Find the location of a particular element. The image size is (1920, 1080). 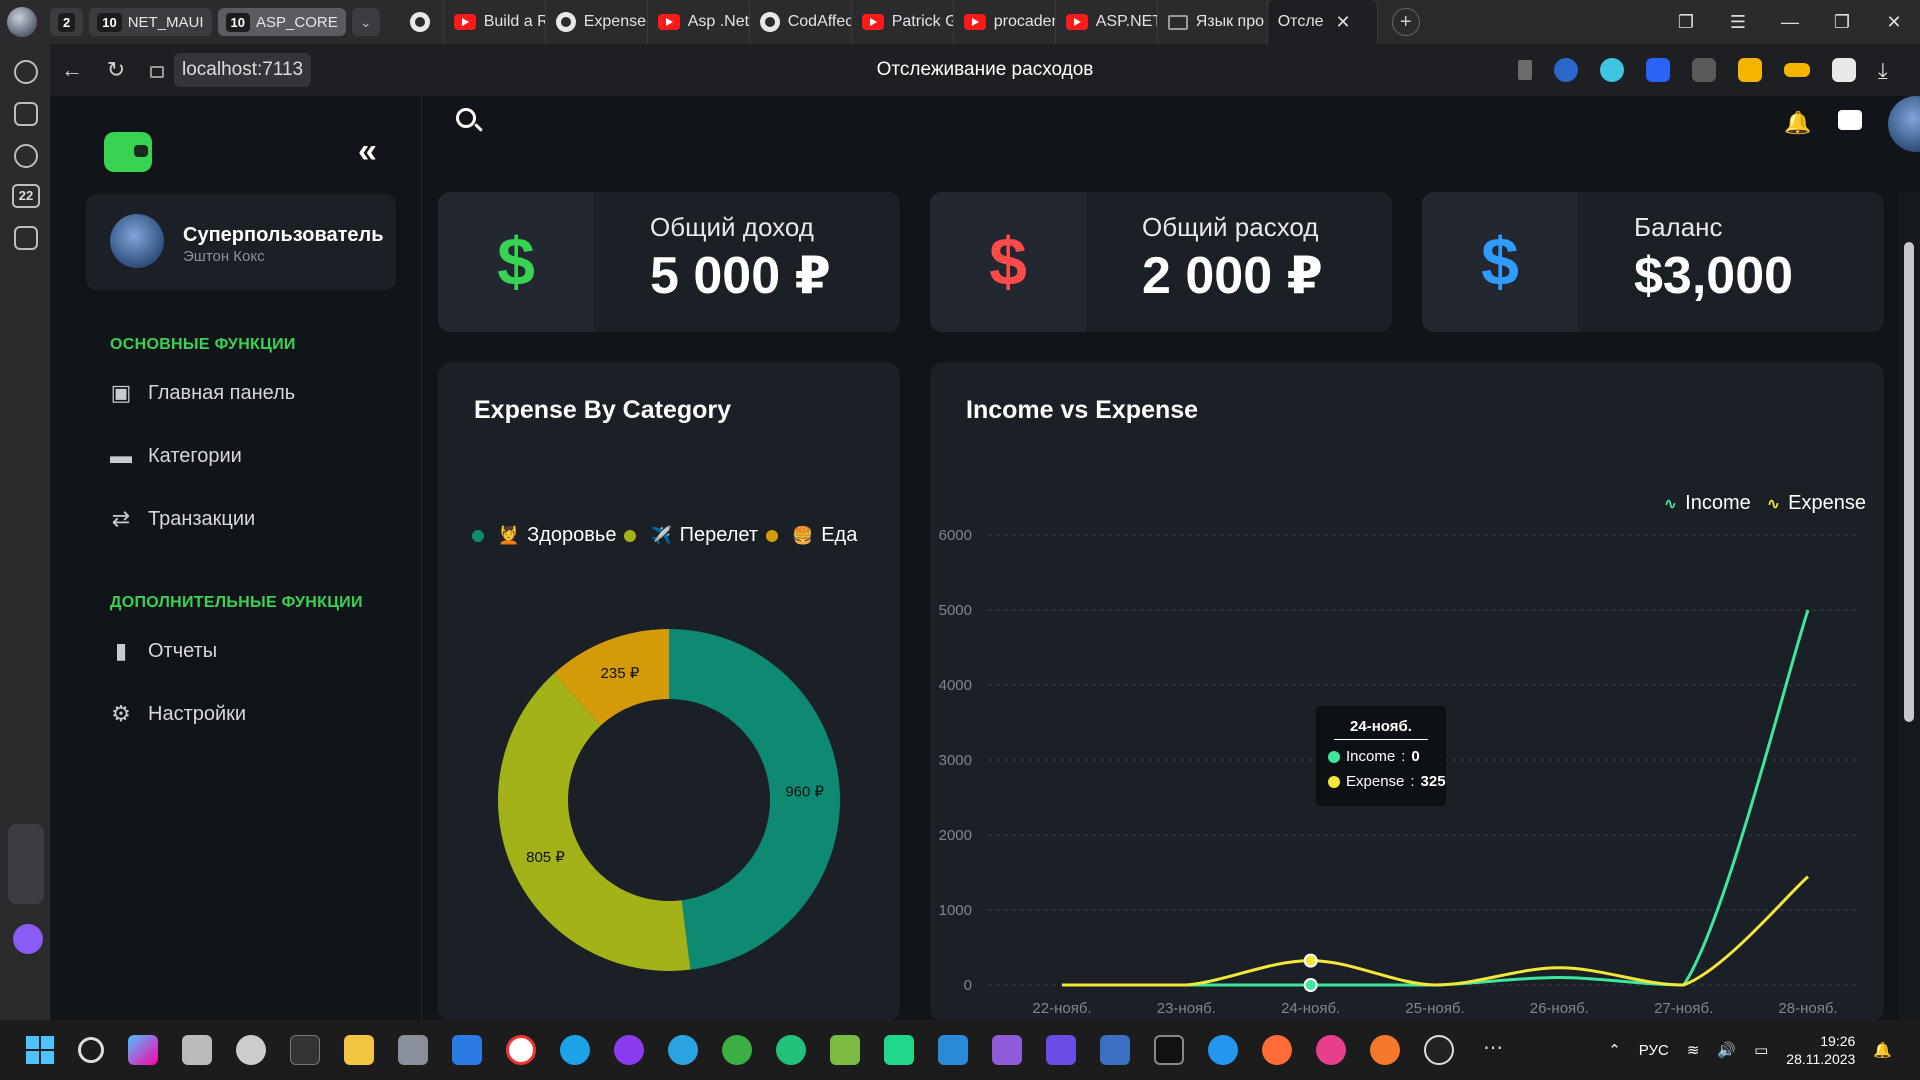

collapse-sidebar-icon: « is located at coordinates (367, 151).